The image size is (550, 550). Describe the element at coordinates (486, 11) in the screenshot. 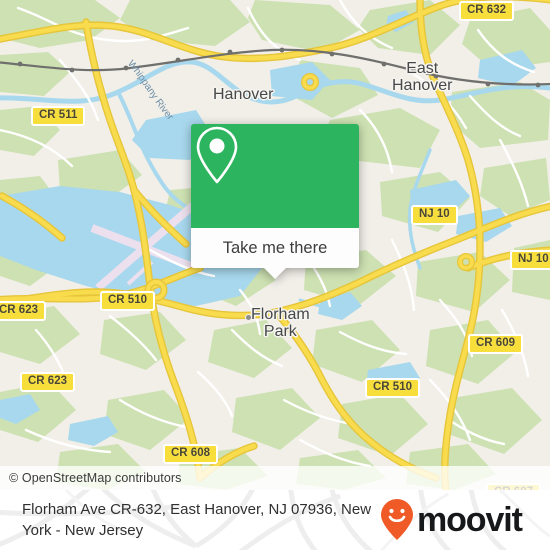

I see `shield-cr-632: CR 632` at that location.